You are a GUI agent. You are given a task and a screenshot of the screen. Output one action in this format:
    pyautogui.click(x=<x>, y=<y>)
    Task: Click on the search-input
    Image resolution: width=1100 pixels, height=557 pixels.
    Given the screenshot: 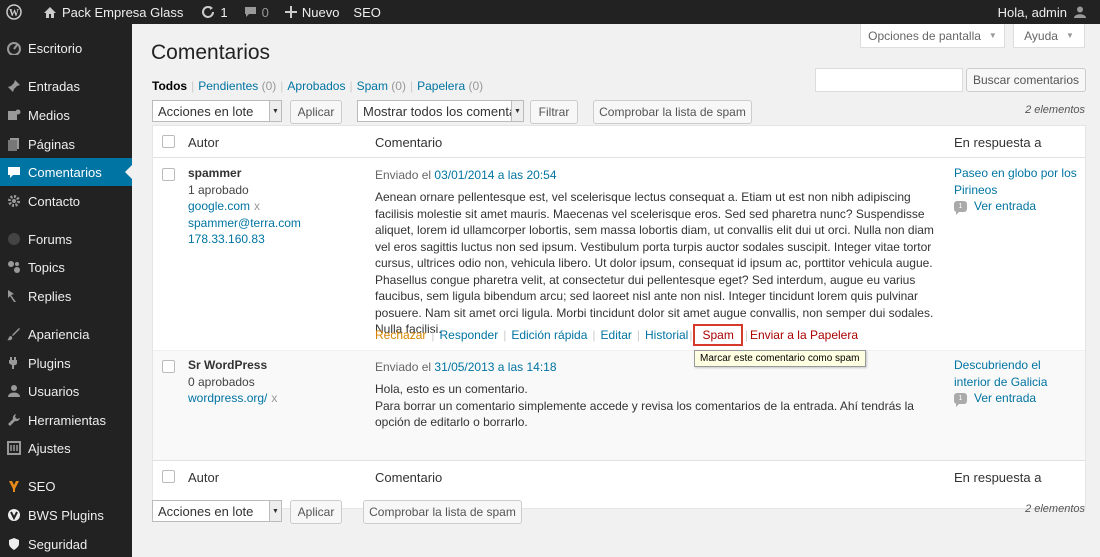 What is the action you would take?
    pyautogui.click(x=889, y=80)
    